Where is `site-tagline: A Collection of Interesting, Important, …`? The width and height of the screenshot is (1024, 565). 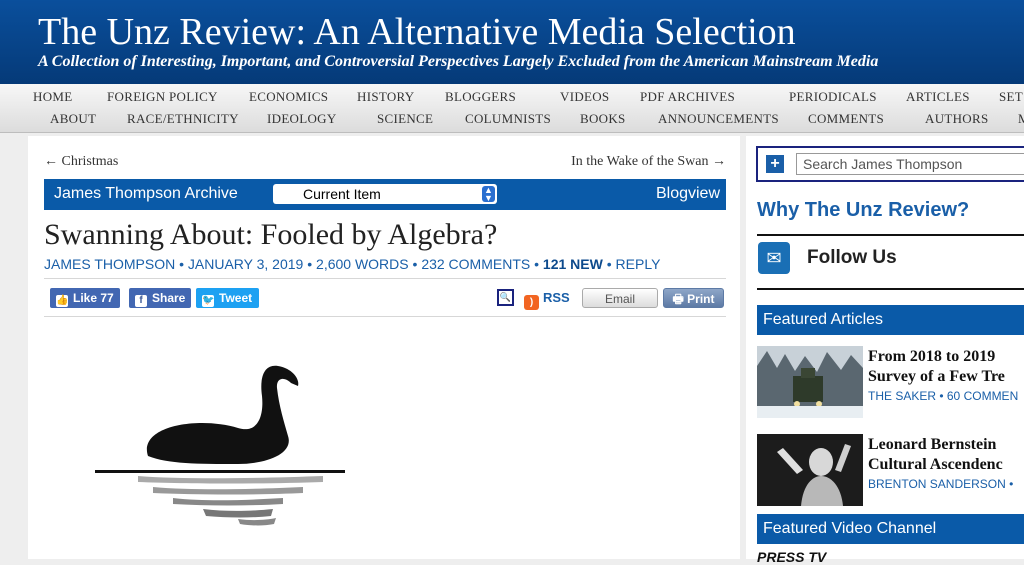 site-tagline: A Collection of Interesting, Important, … is located at coordinates (458, 61).